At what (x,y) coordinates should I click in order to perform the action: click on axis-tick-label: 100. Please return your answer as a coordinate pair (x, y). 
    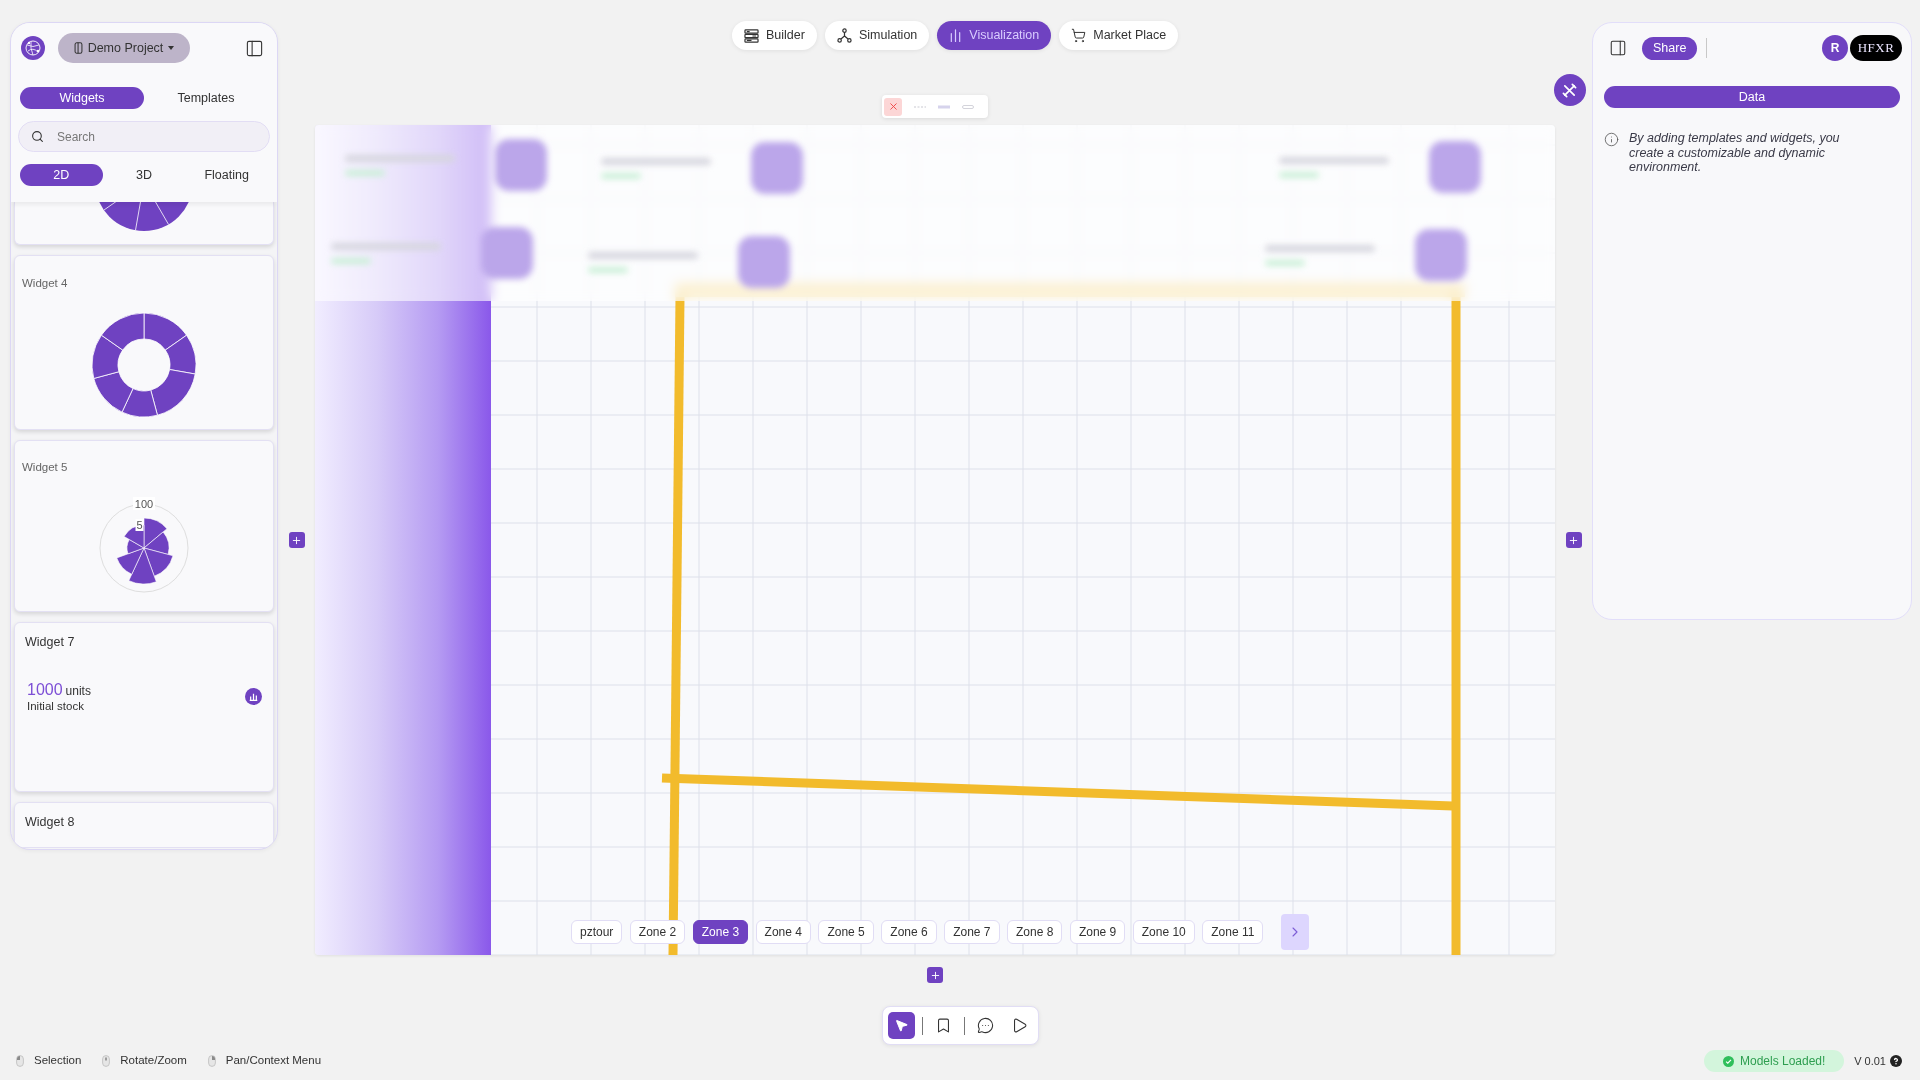
    Looking at the image, I should click on (144, 503).